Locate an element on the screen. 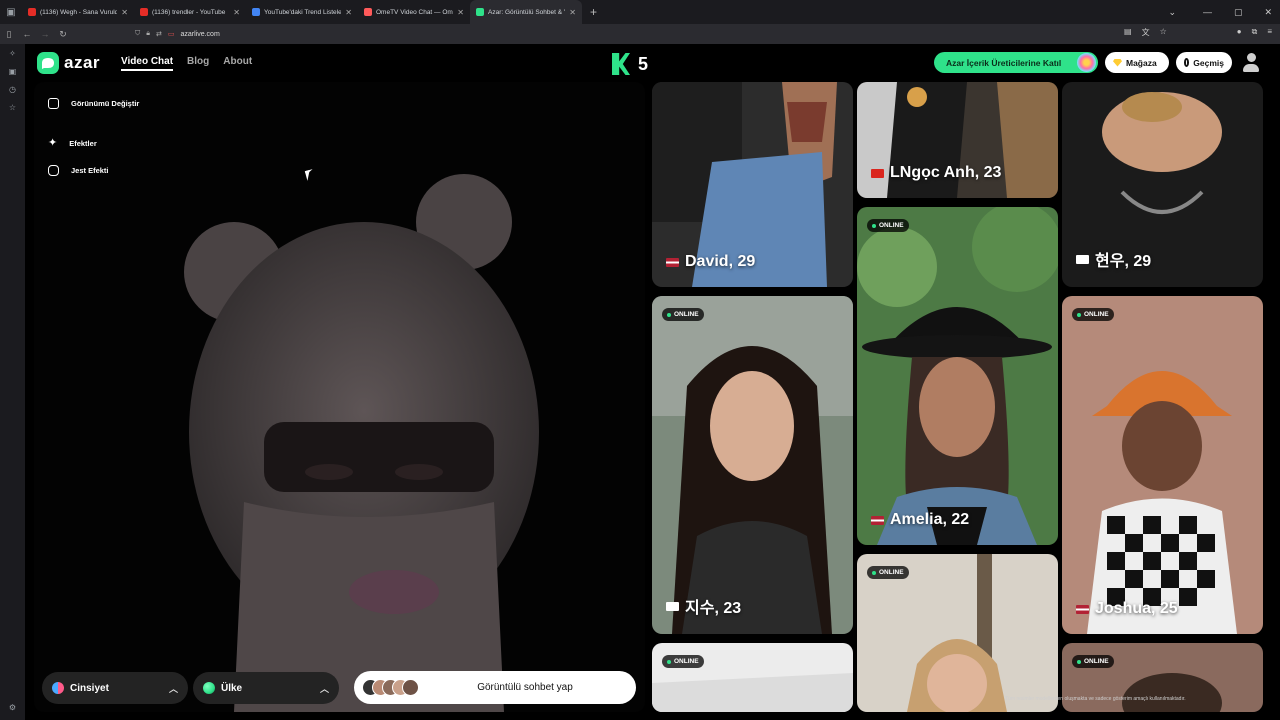 The height and width of the screenshot is (720, 1280). profile-name: 지수, 23 is located at coordinates (703, 606).